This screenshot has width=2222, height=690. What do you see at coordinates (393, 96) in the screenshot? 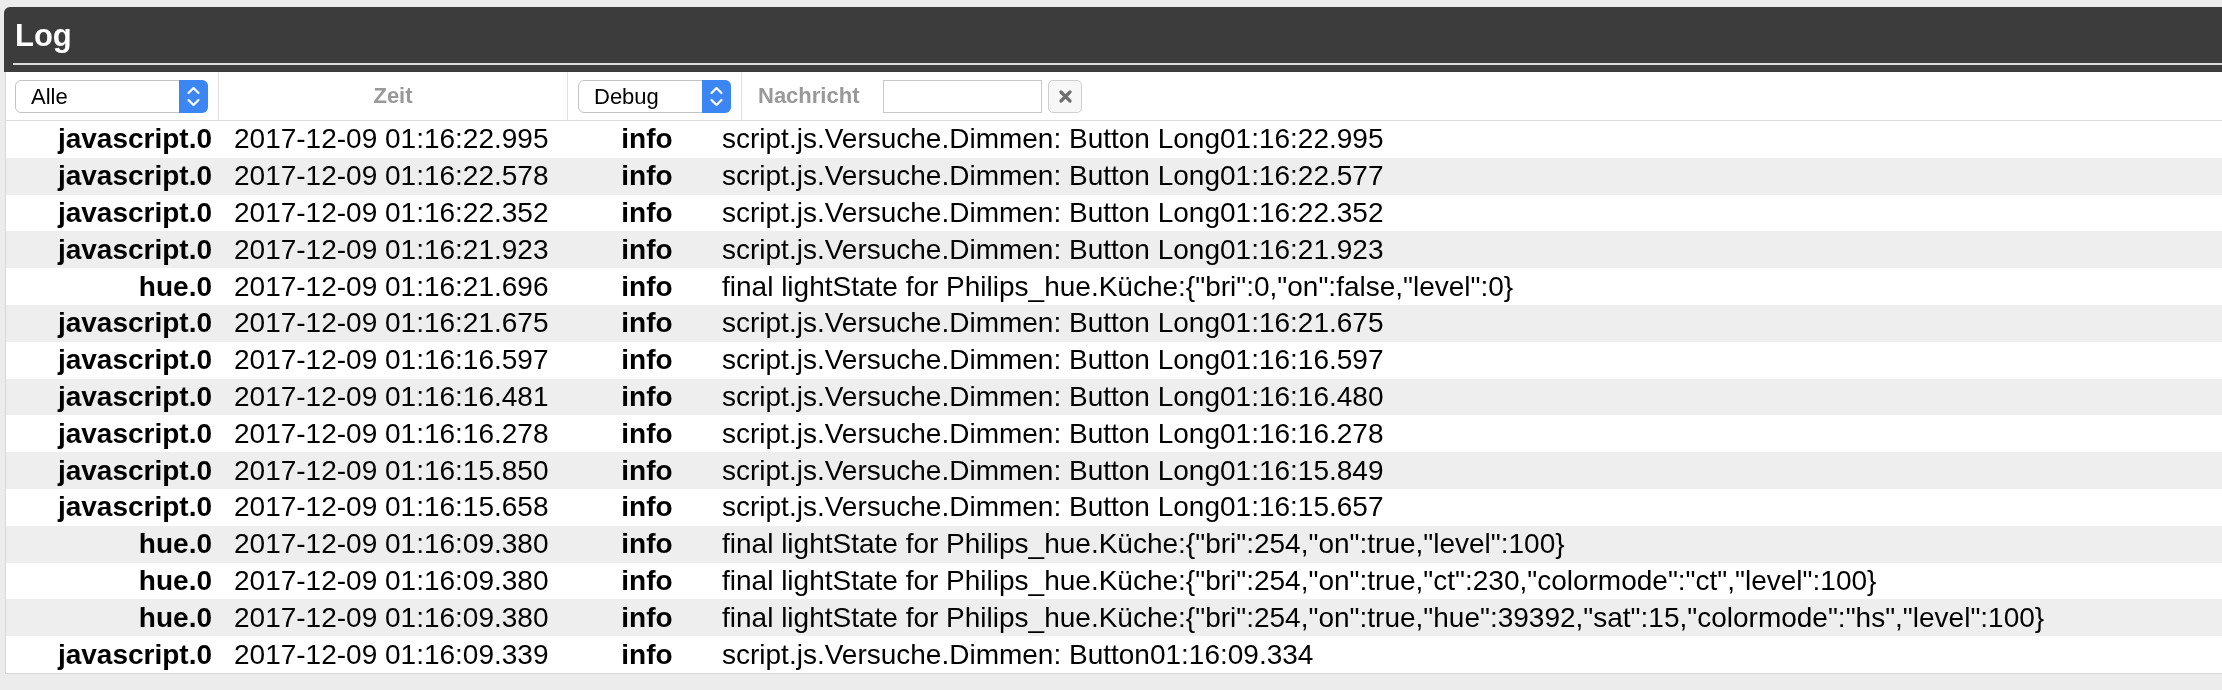
I see `time-column-header: Zeit` at bounding box center [393, 96].